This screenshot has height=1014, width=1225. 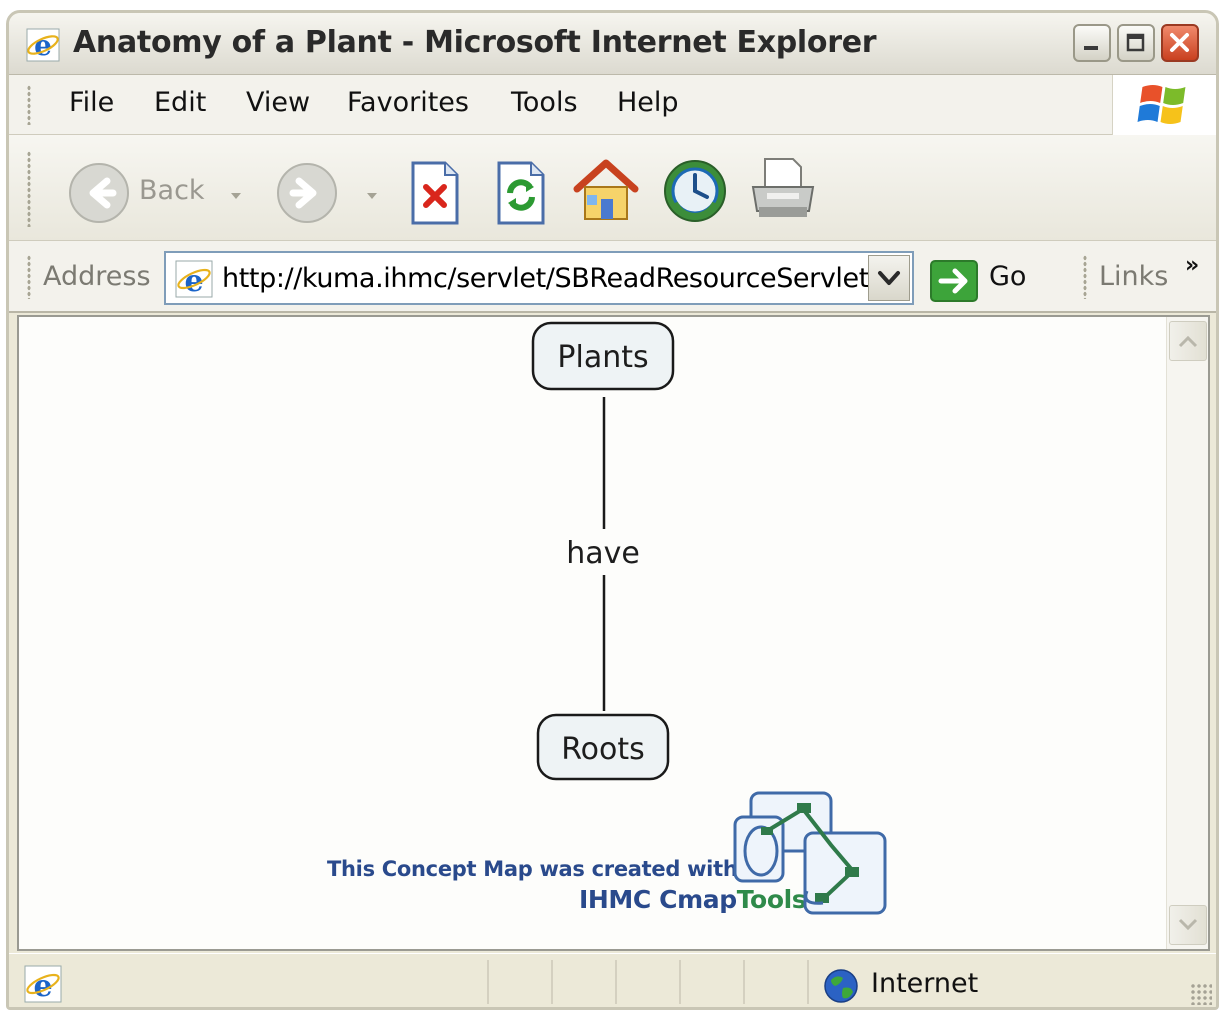 I want to click on links-button: Links, so click(x=1133, y=276).